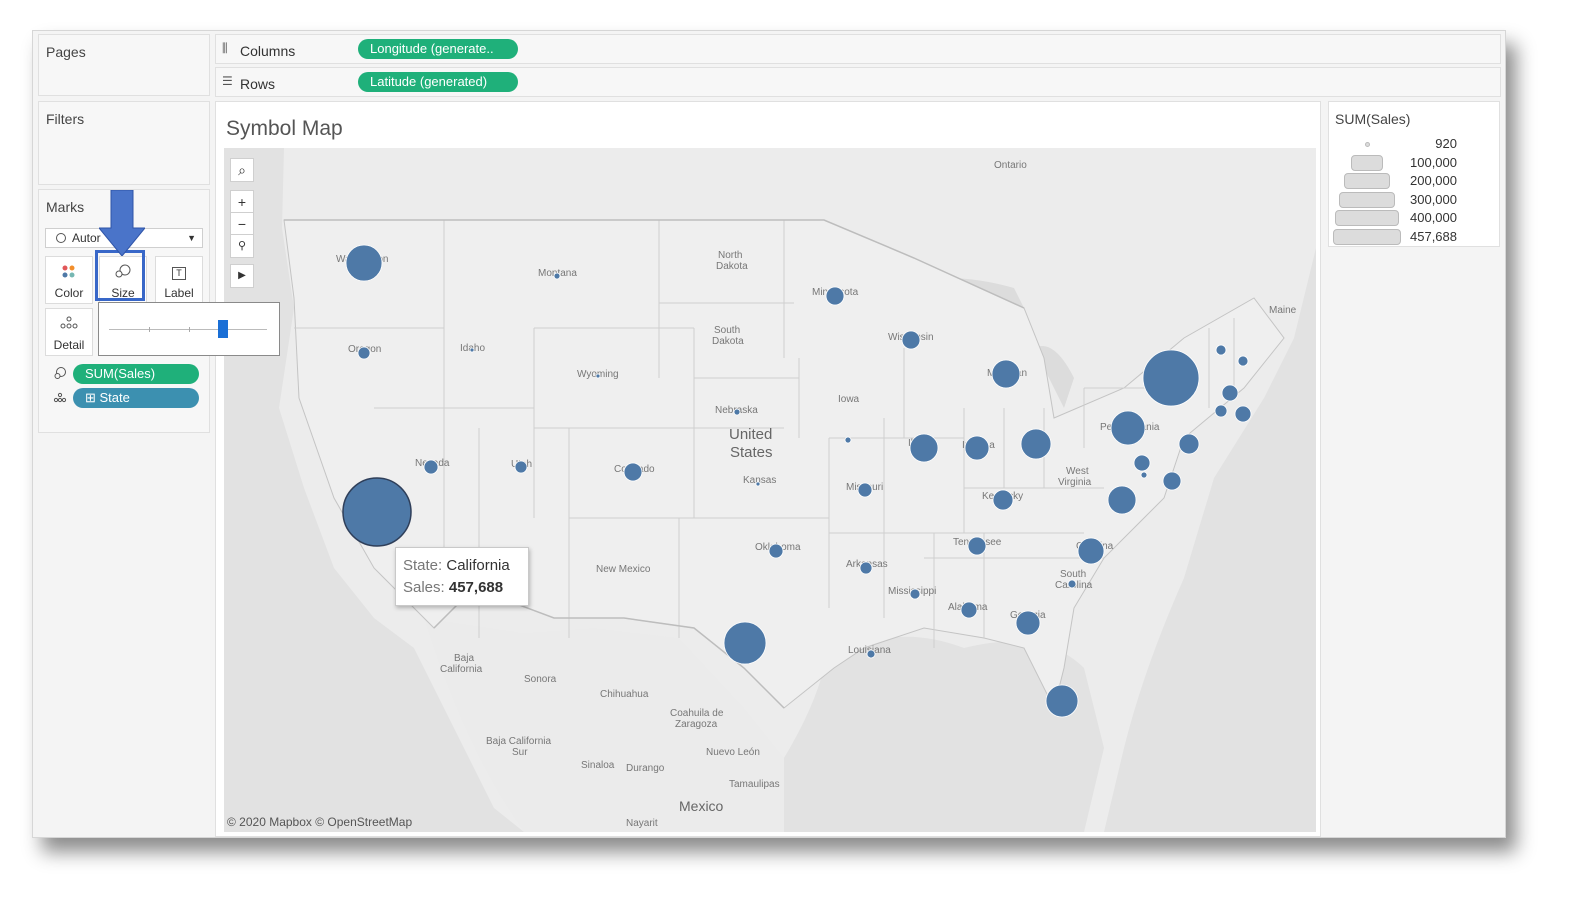  I want to click on longitude-pill: Longitude (generate.., so click(438, 49).